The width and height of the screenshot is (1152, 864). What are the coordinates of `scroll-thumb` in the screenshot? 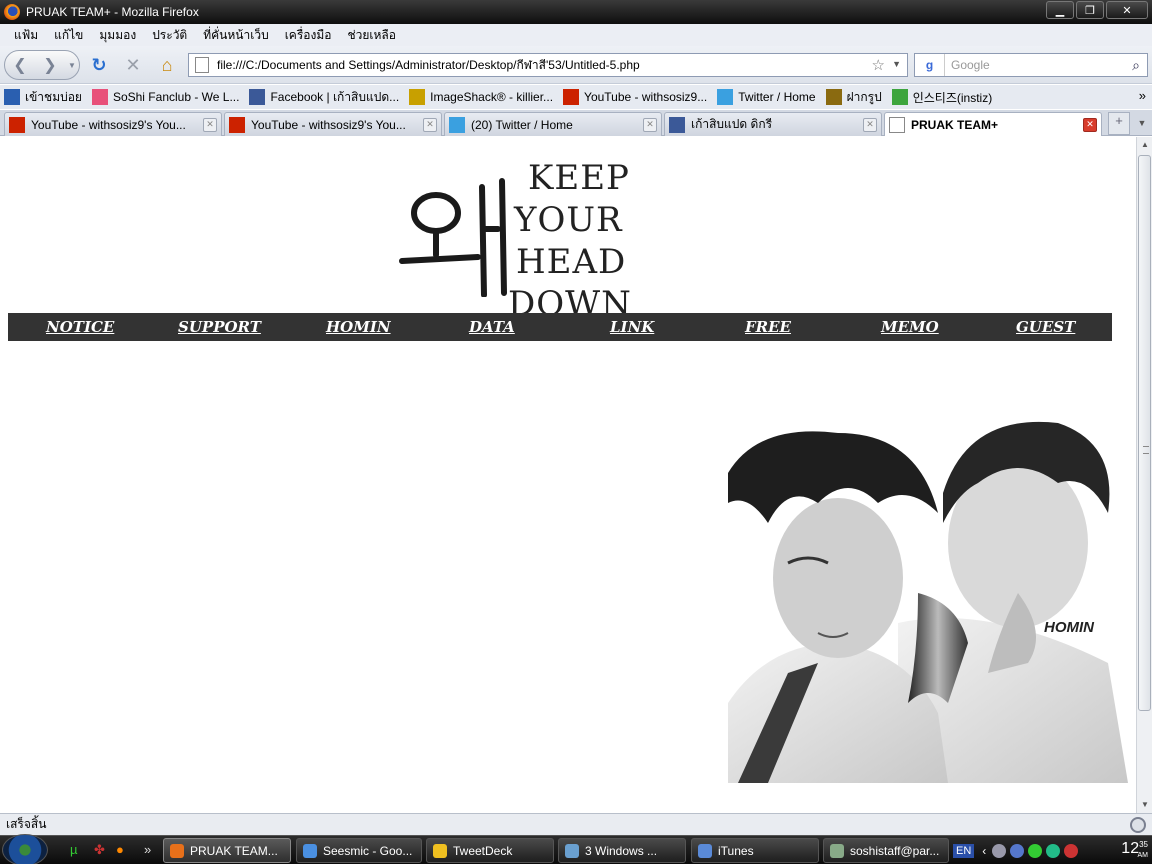 It's located at (1144, 433).